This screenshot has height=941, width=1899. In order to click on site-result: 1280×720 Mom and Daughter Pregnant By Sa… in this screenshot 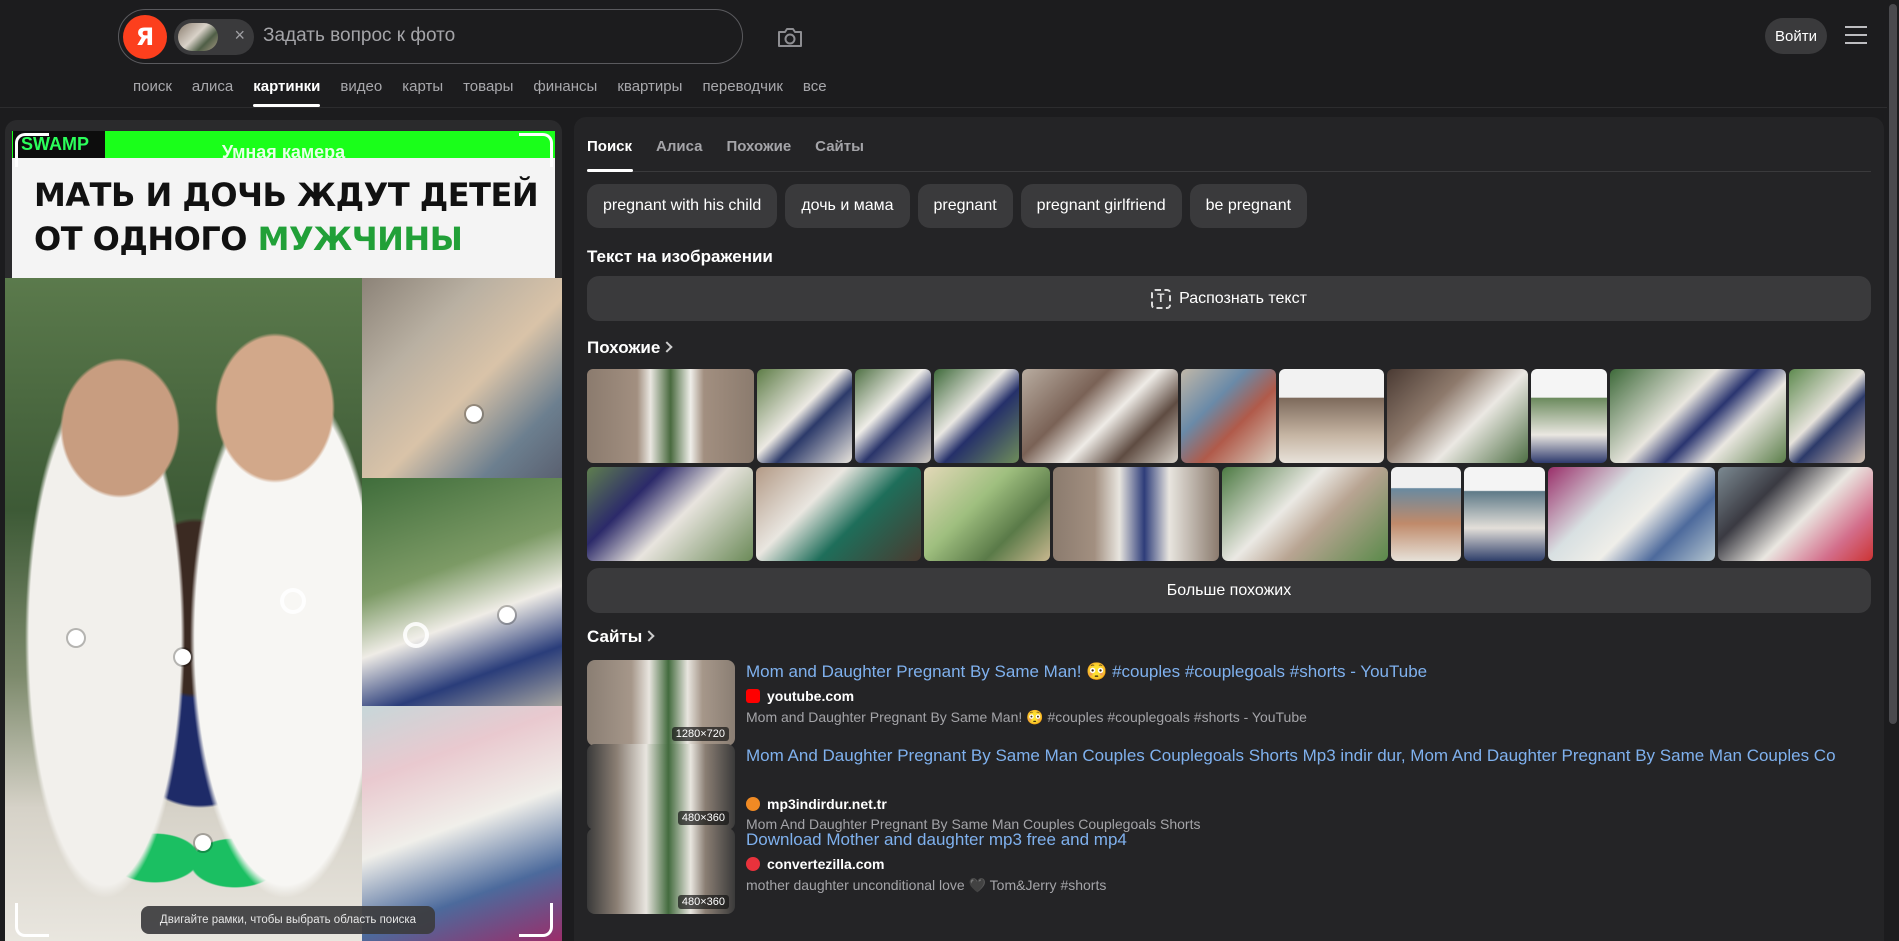, I will do `click(1232, 705)`.